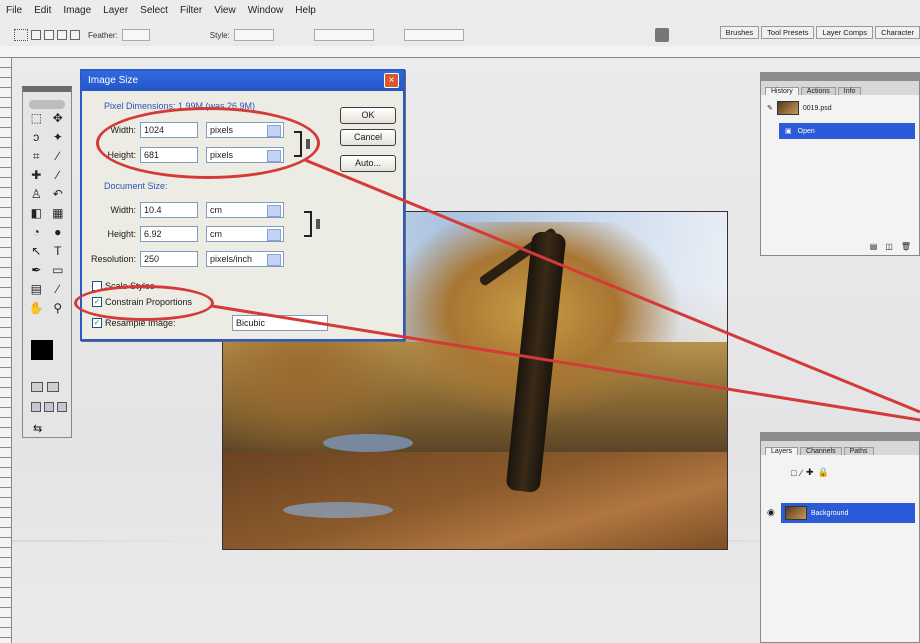  What do you see at coordinates (144, 303) in the screenshot?
I see `constrain-proportions-highlight` at bounding box center [144, 303].